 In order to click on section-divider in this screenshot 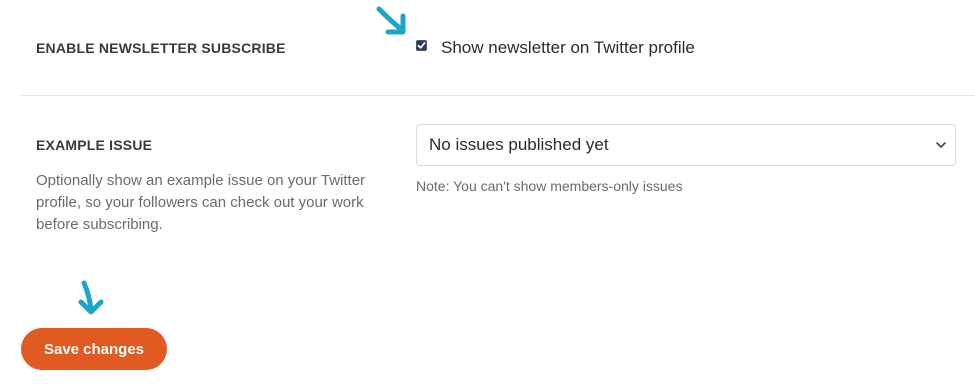, I will do `click(498, 95)`.